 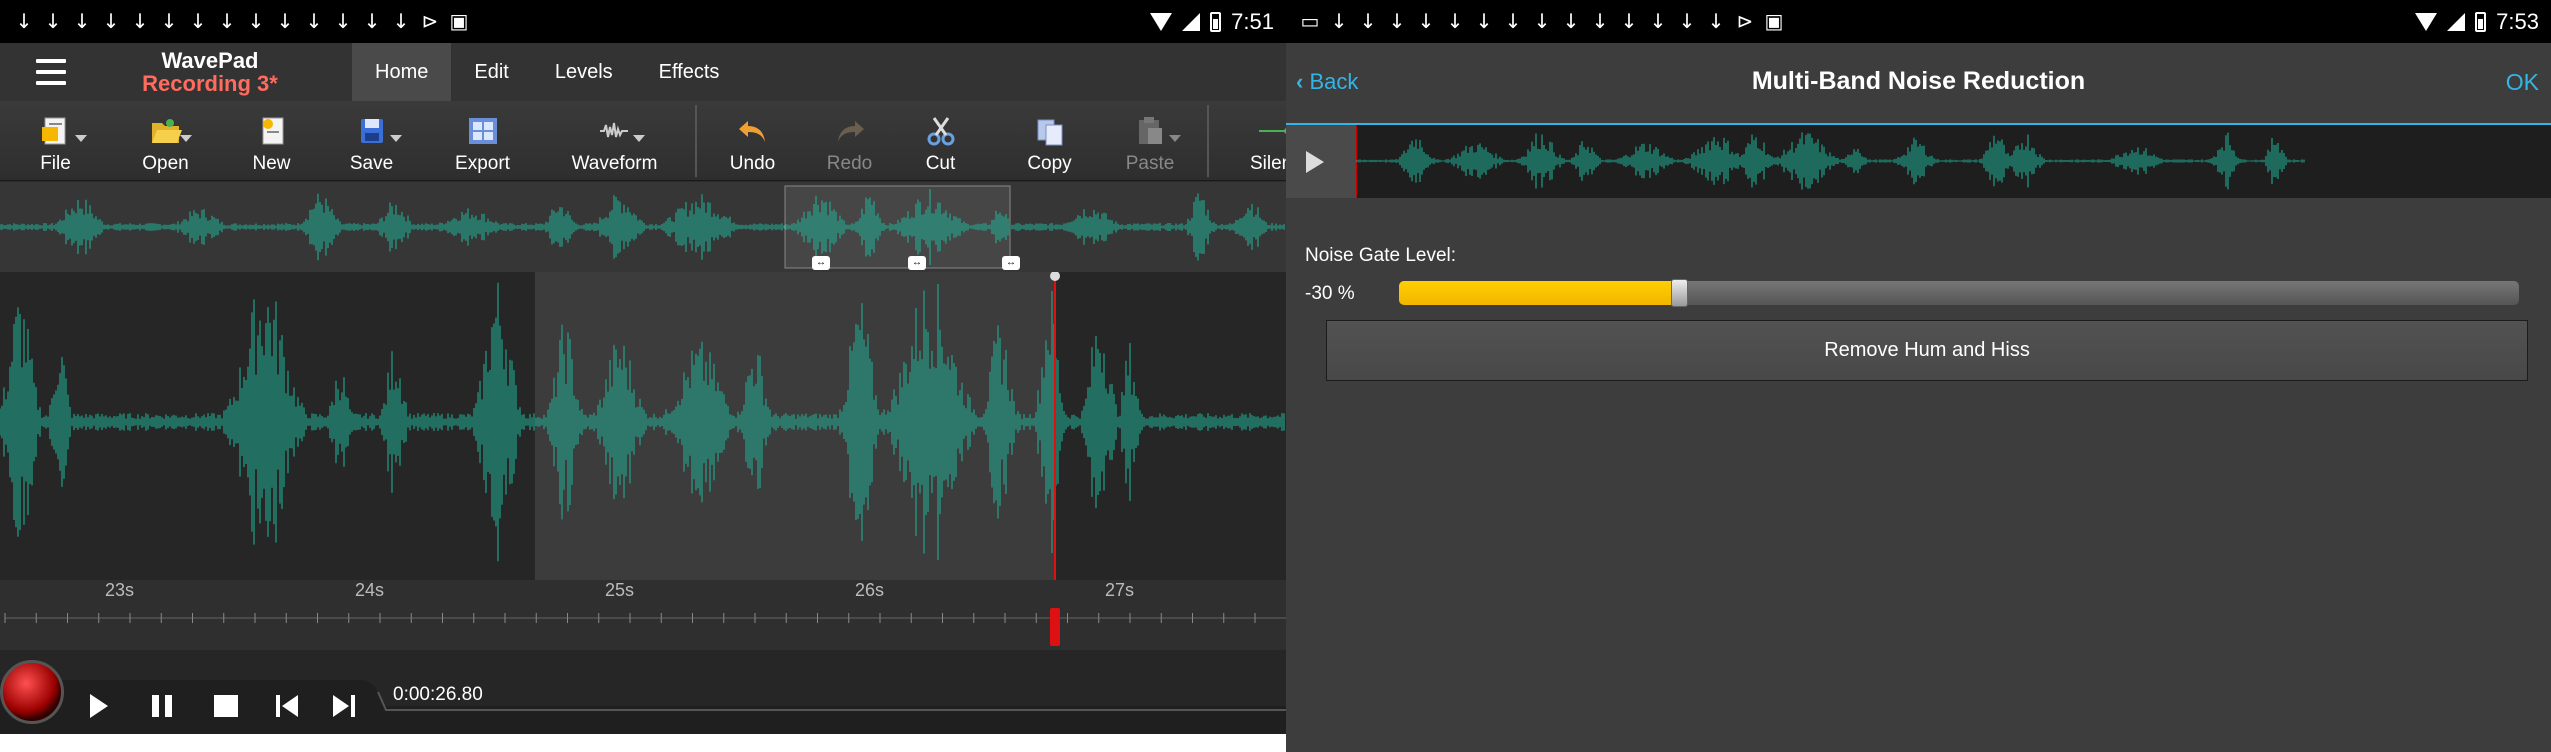 What do you see at coordinates (643, 743) in the screenshot?
I see `bottom-strip` at bounding box center [643, 743].